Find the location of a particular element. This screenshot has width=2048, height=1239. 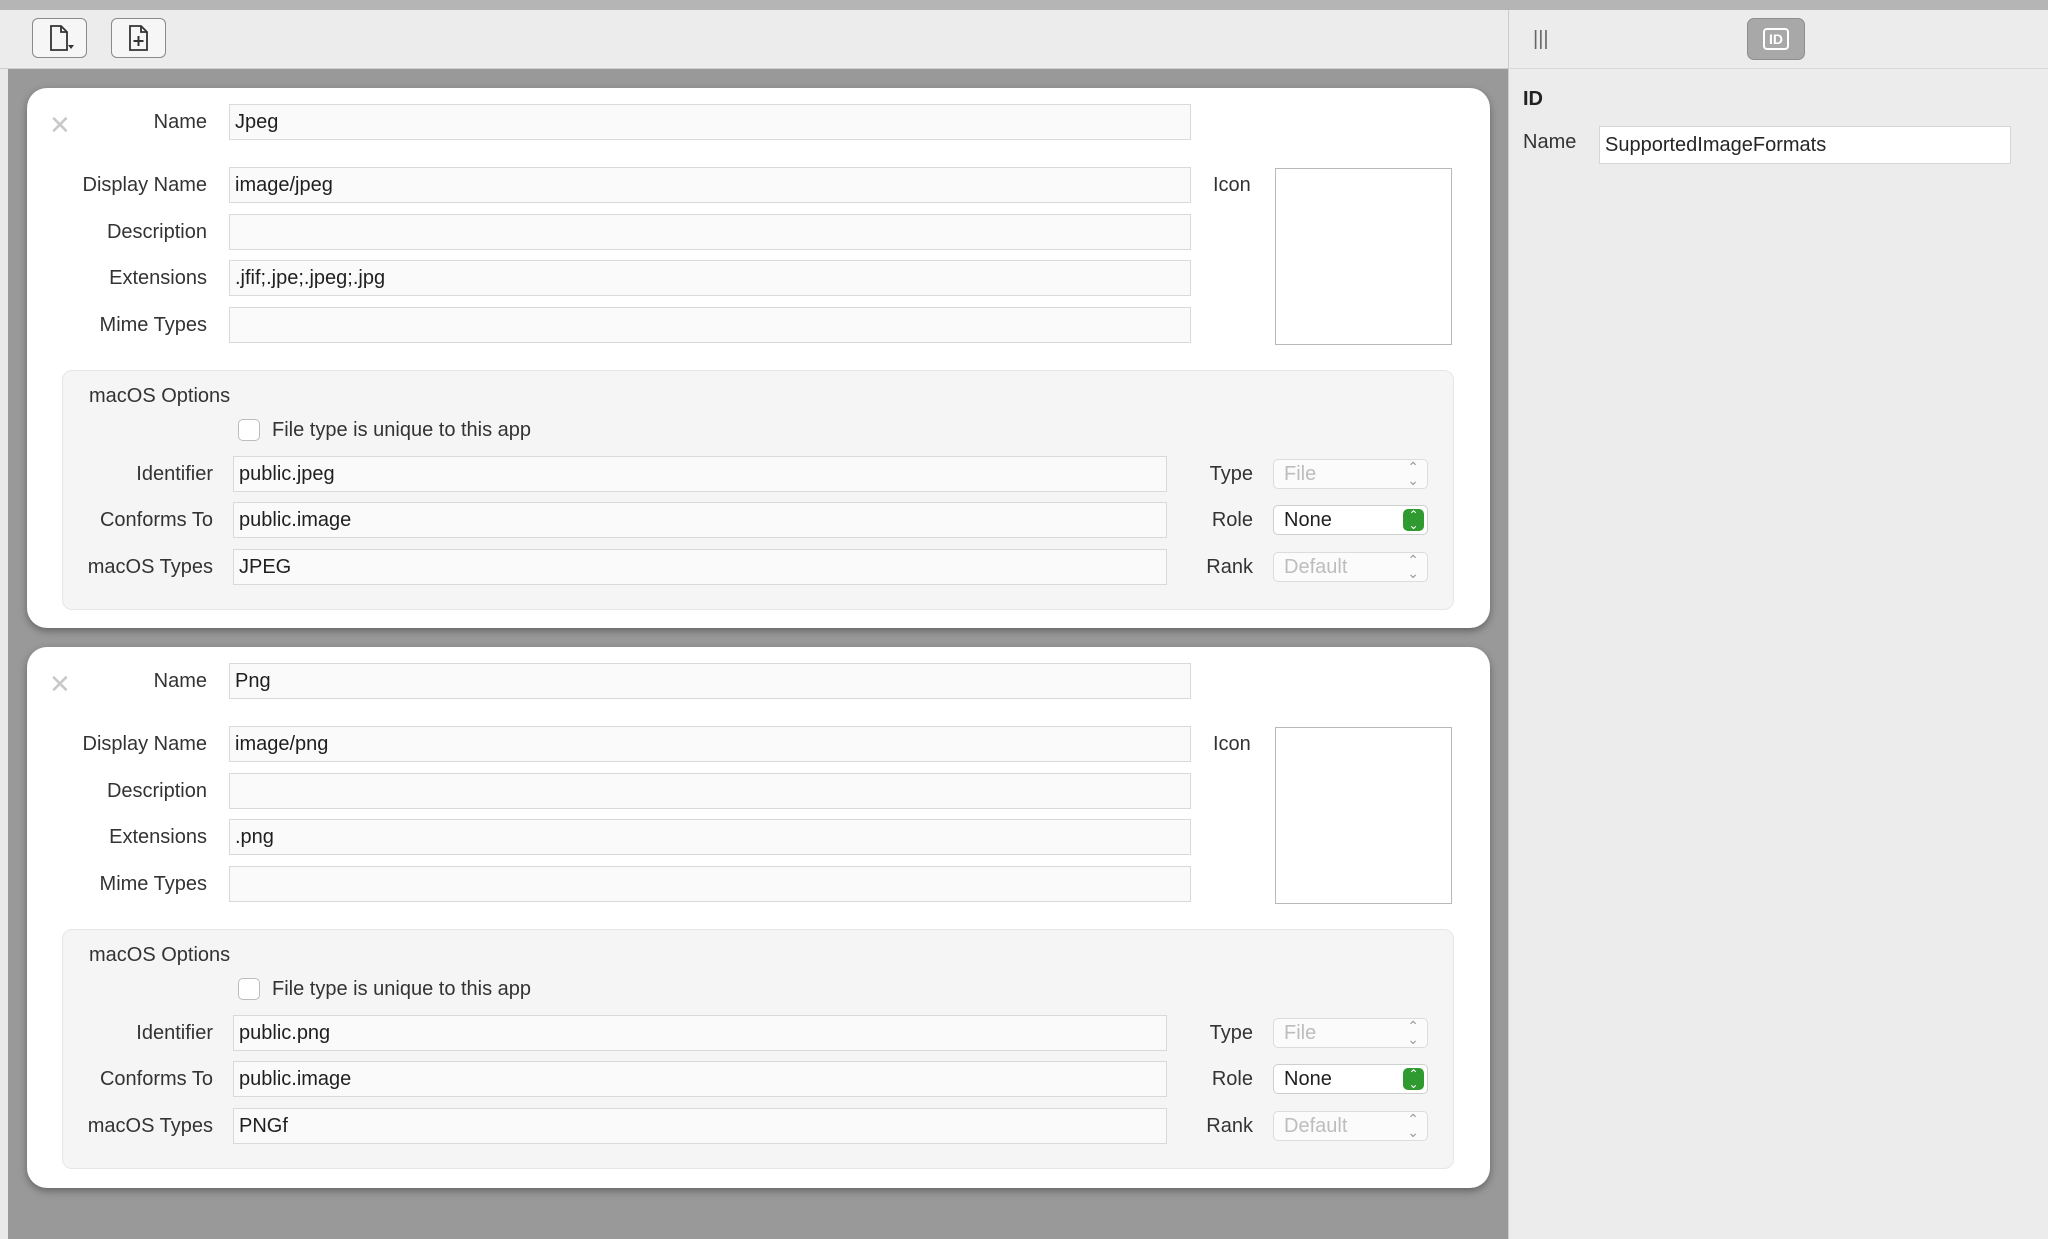

identifier-field: public.jpeg is located at coordinates (700, 474).